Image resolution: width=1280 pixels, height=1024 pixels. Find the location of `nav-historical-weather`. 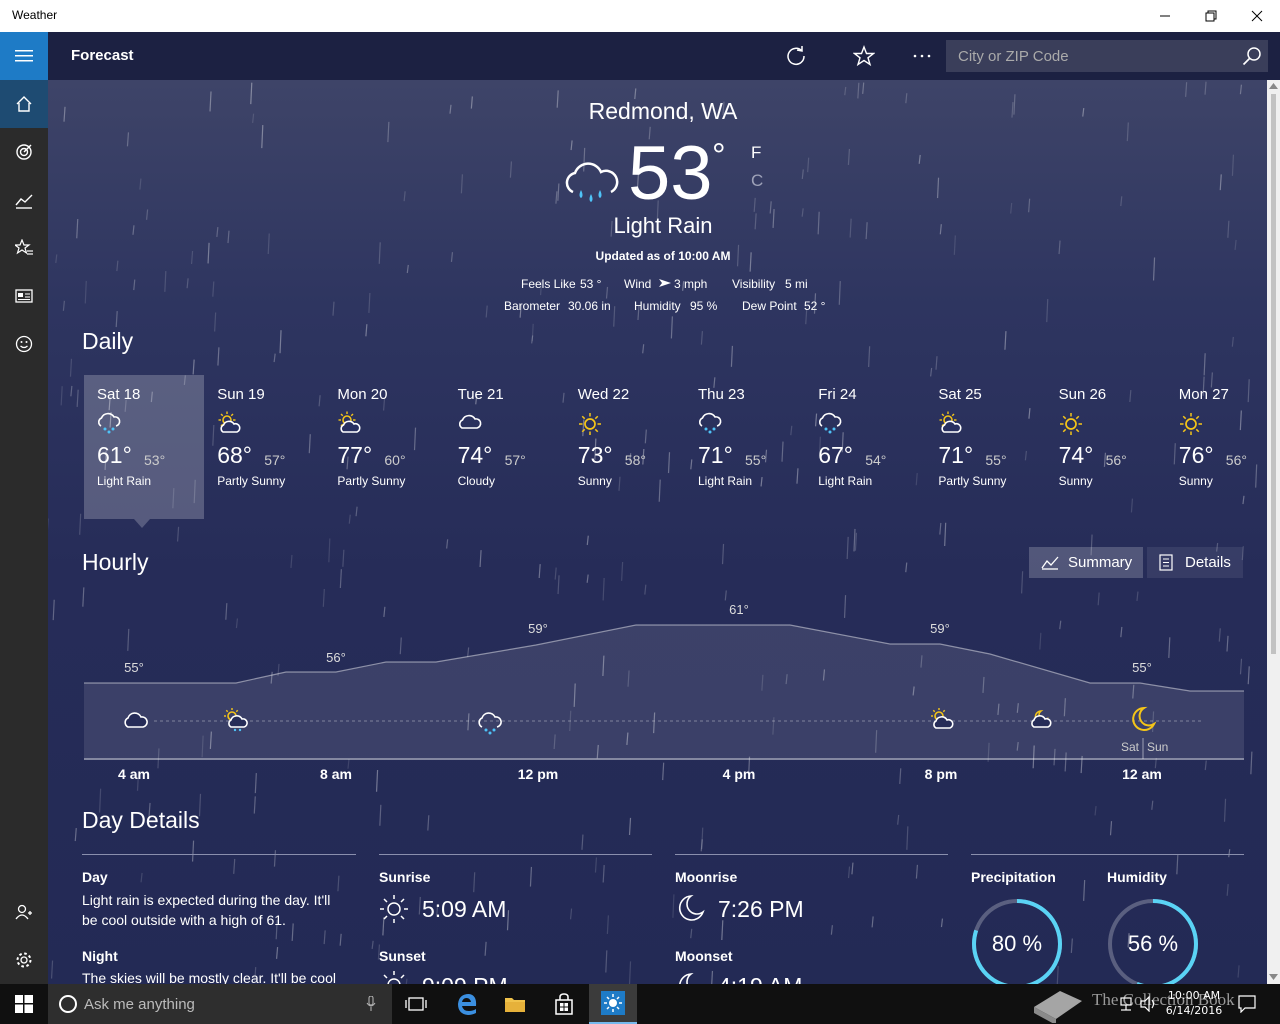

nav-historical-weather is located at coordinates (24, 200).